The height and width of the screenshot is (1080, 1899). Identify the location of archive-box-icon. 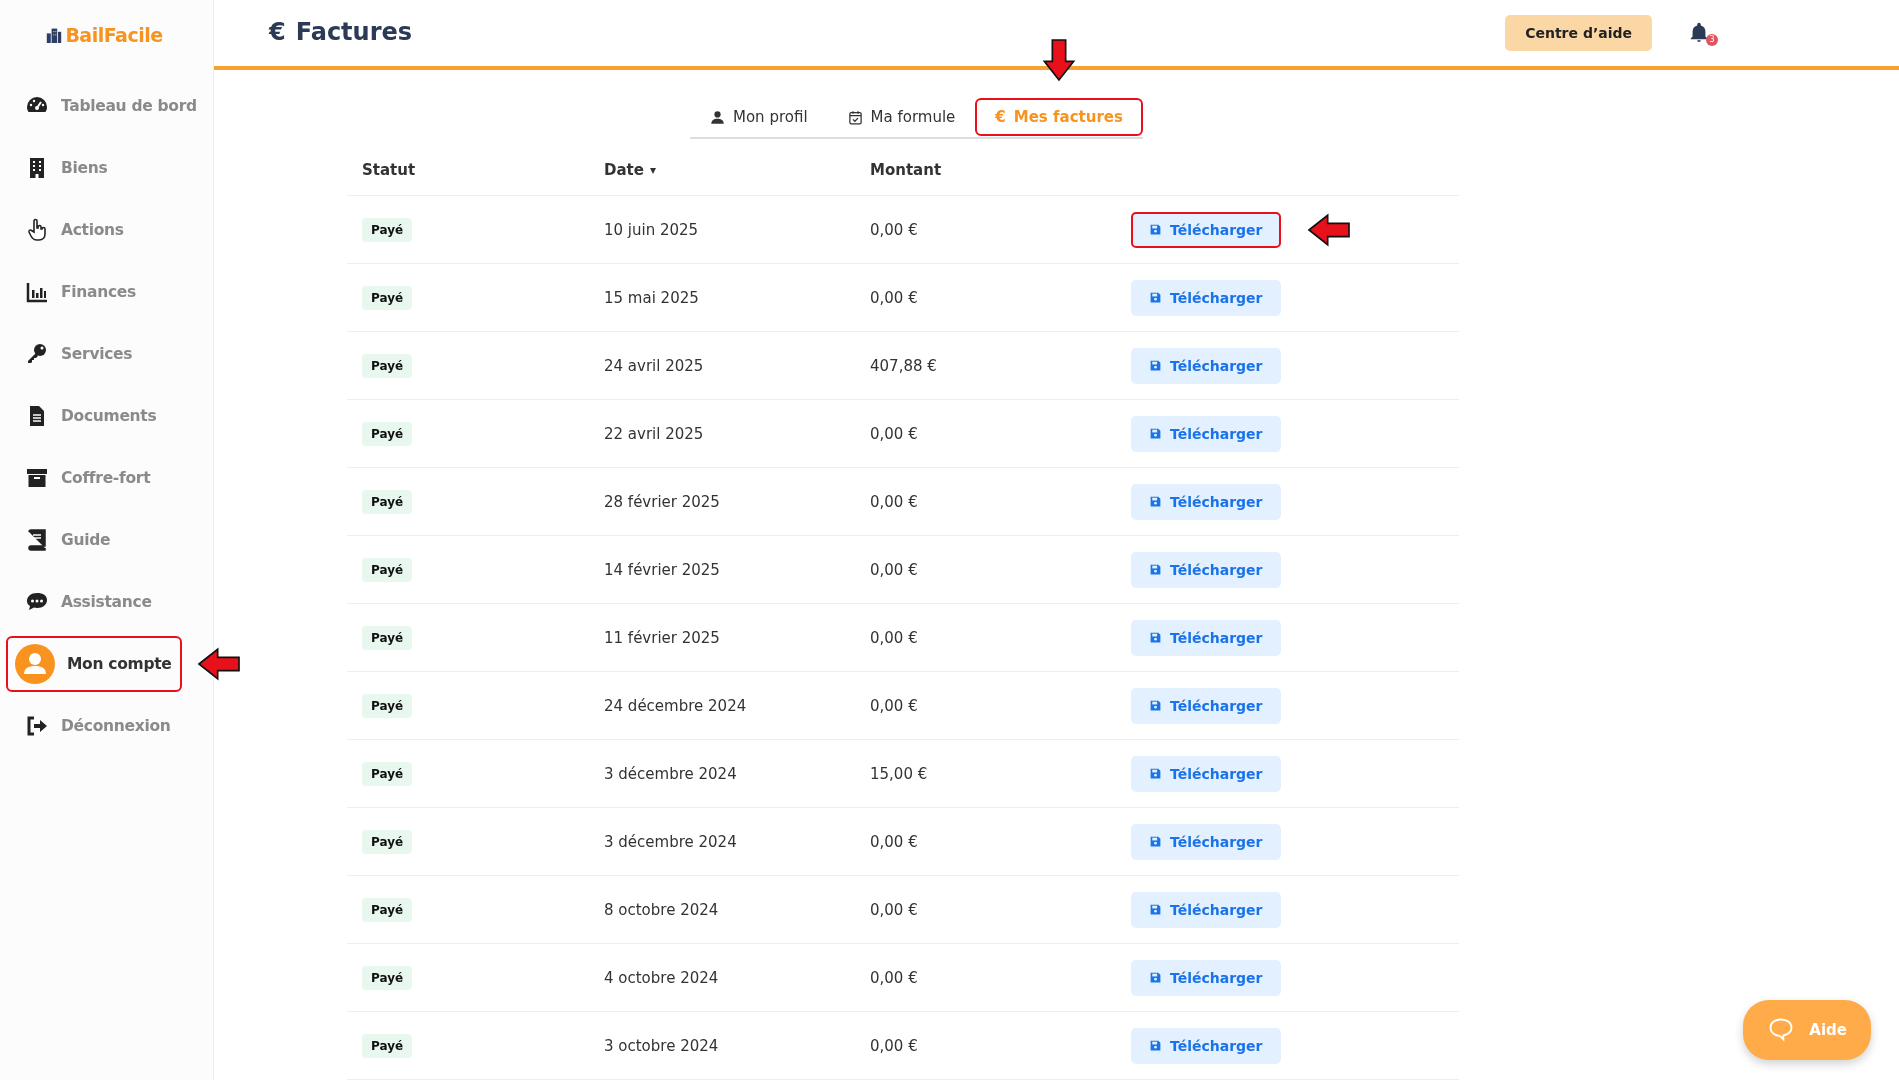
(37, 478).